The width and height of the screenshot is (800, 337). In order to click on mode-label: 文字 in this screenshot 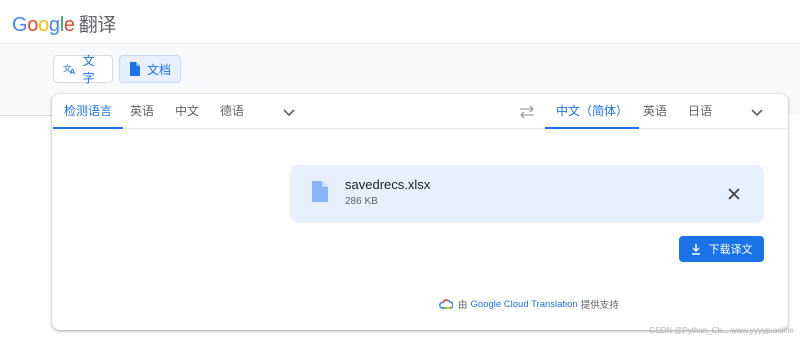, I will do `click(88, 69)`.